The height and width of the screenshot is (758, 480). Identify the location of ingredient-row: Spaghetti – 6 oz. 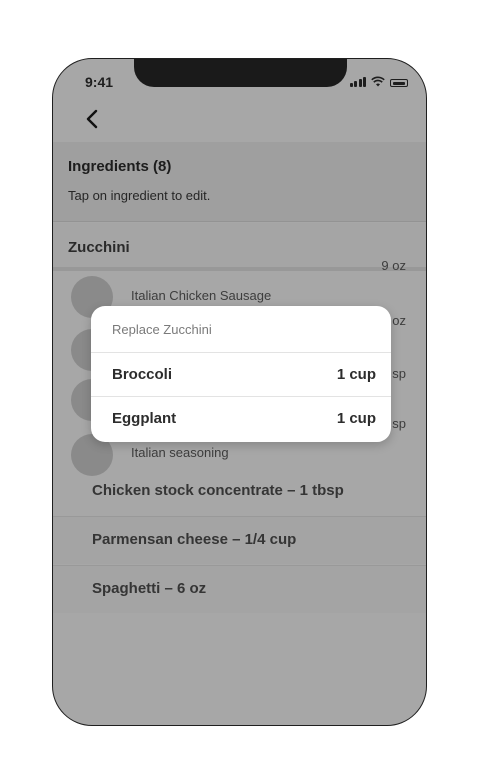
(239, 589).